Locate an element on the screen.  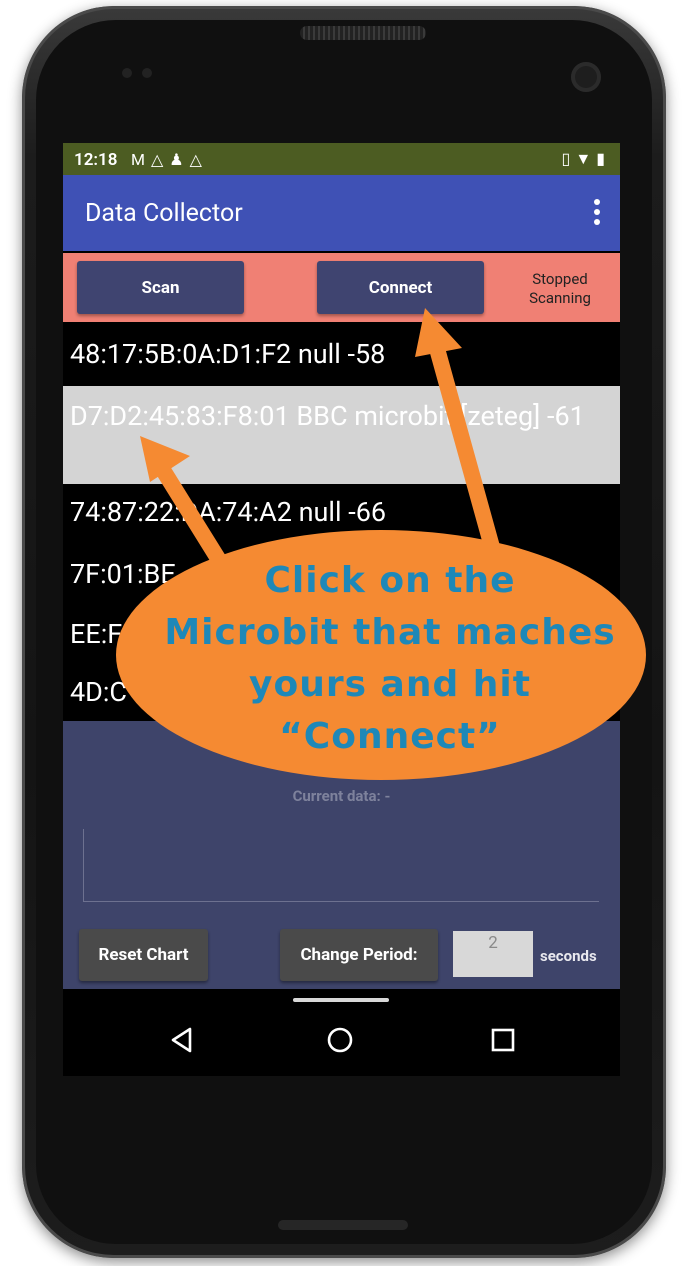
connect-button: Connect is located at coordinates (400, 287).